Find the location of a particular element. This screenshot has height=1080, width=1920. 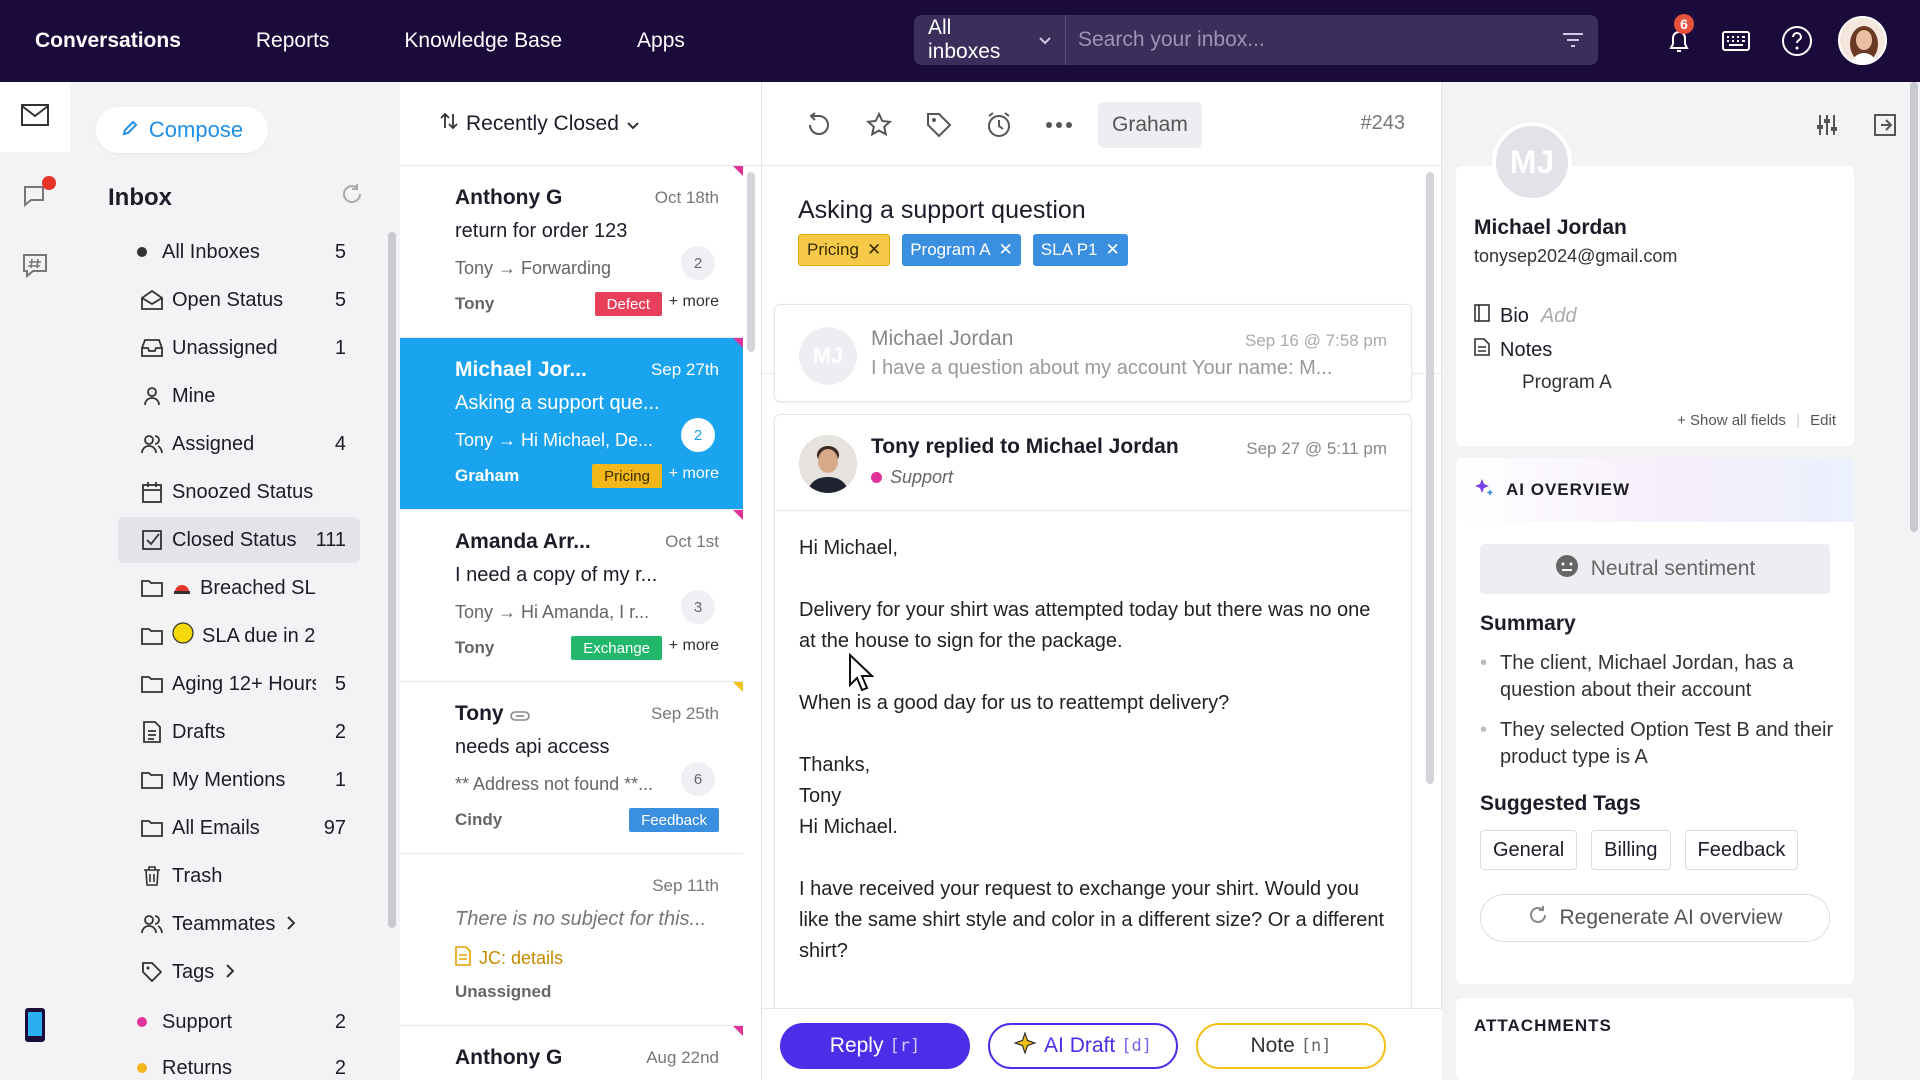

sort-dropdown: Recently Closed is located at coordinates (580, 124).